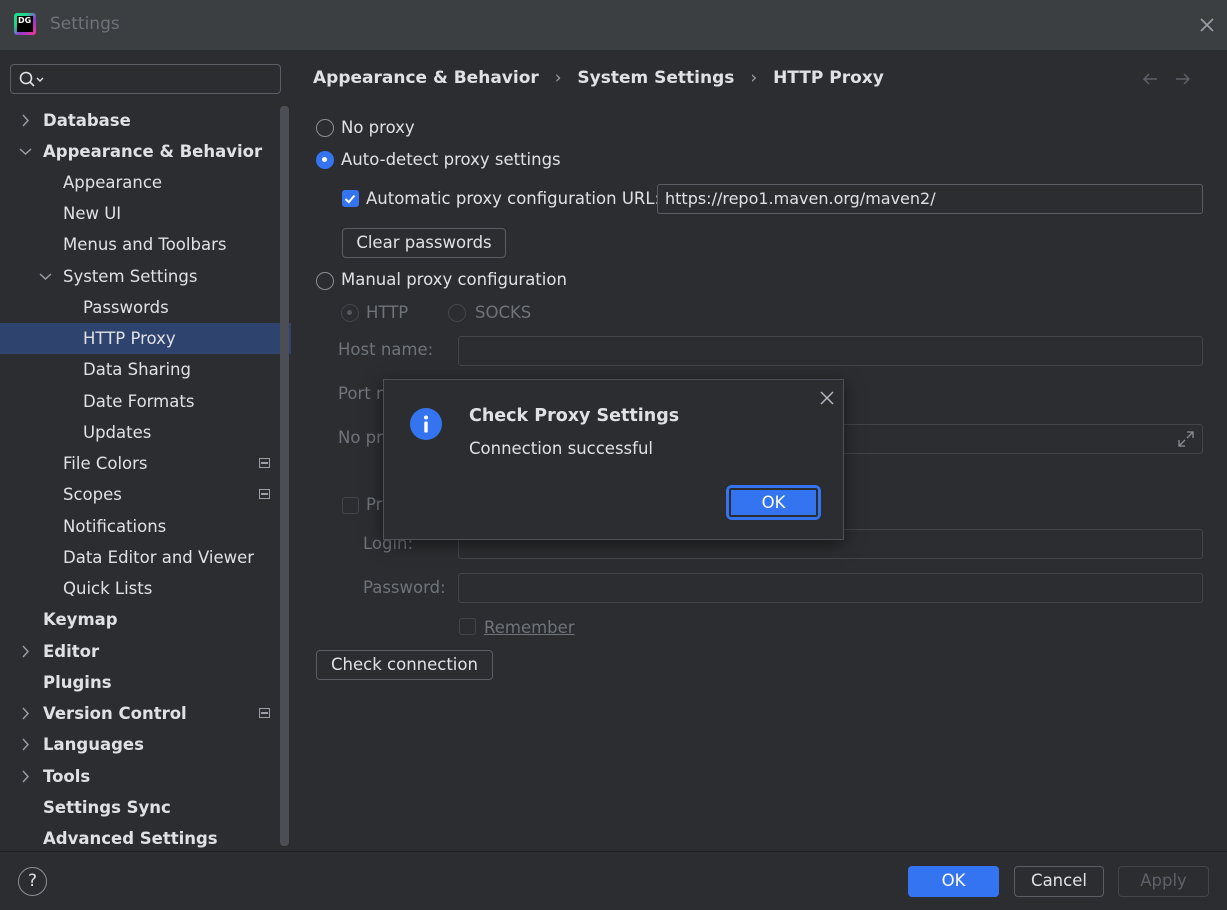 This screenshot has width=1227, height=910. I want to click on dialog-ok-button: OK, so click(773, 502).